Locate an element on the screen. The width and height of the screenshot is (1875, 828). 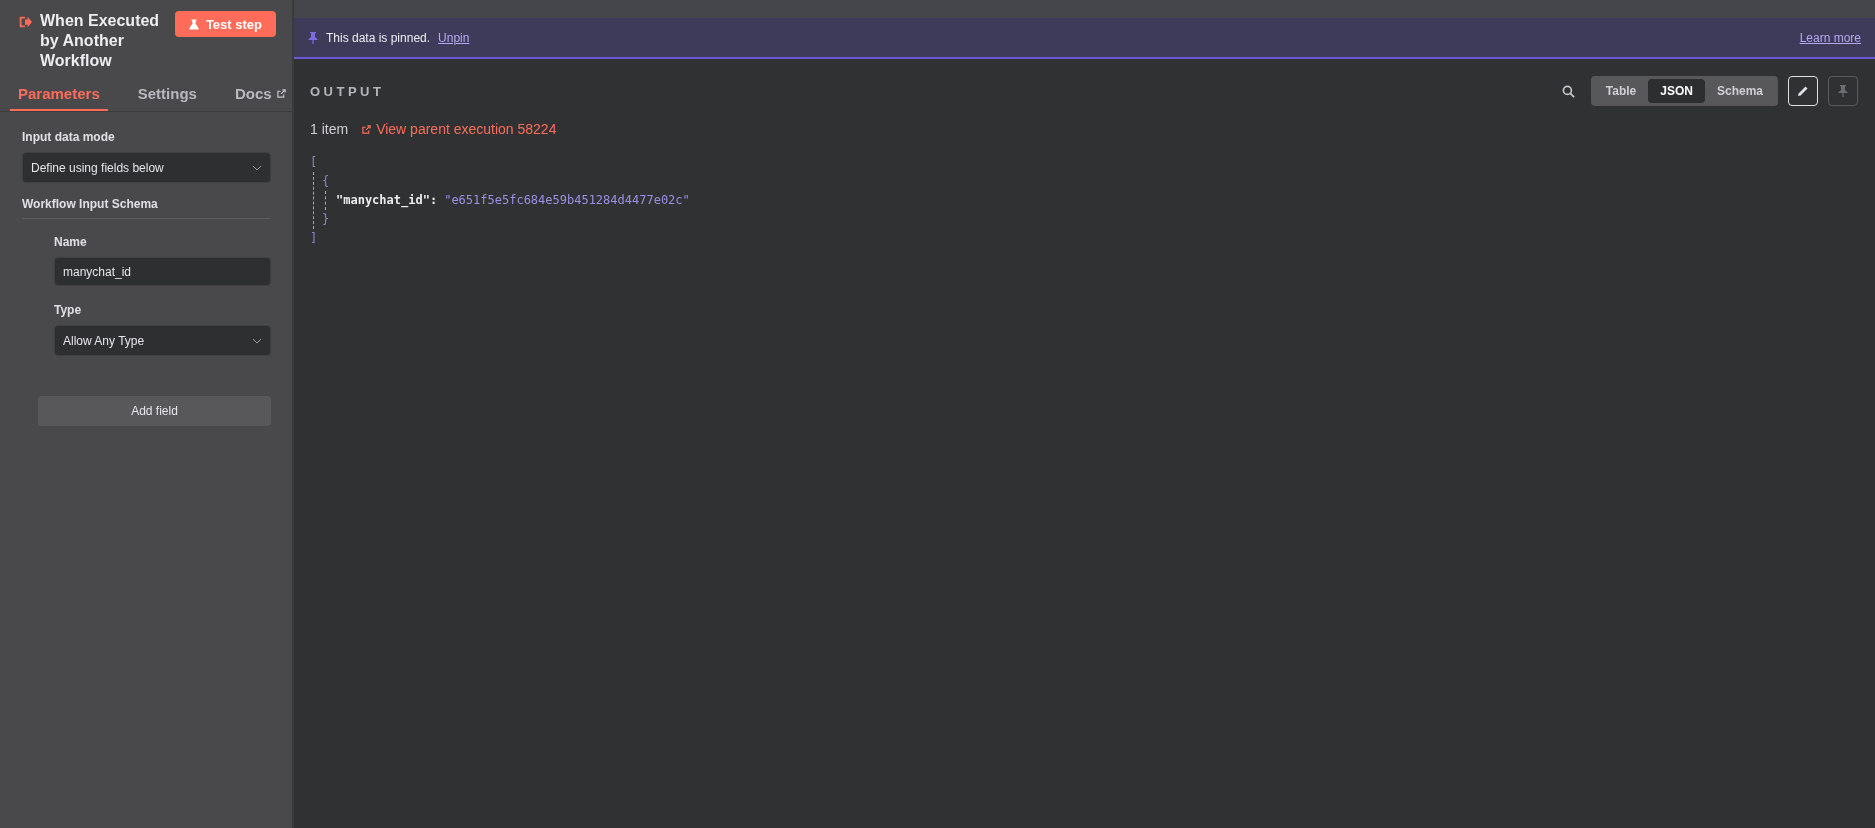
test-step-button: Test step is located at coordinates (225, 24).